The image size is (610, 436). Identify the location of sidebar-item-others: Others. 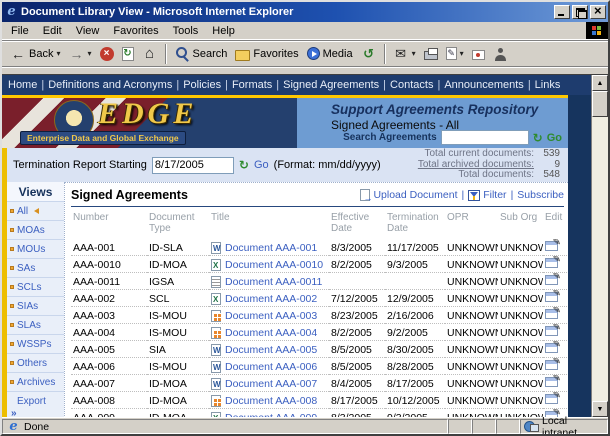
(35, 363).